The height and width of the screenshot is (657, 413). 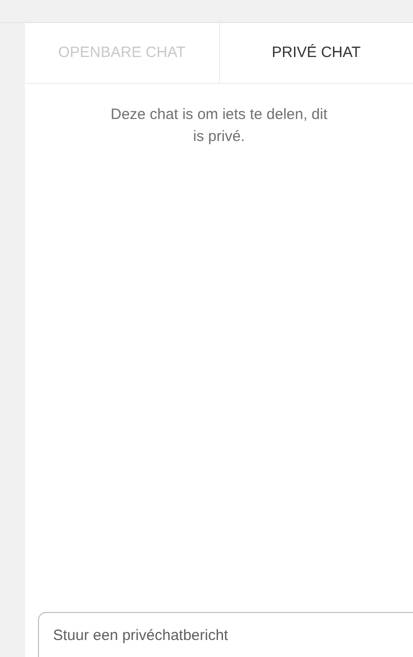 What do you see at coordinates (219, 126) in the screenshot?
I see `privacy-notice: Deze chat is om iets te delen, dit is privé.` at bounding box center [219, 126].